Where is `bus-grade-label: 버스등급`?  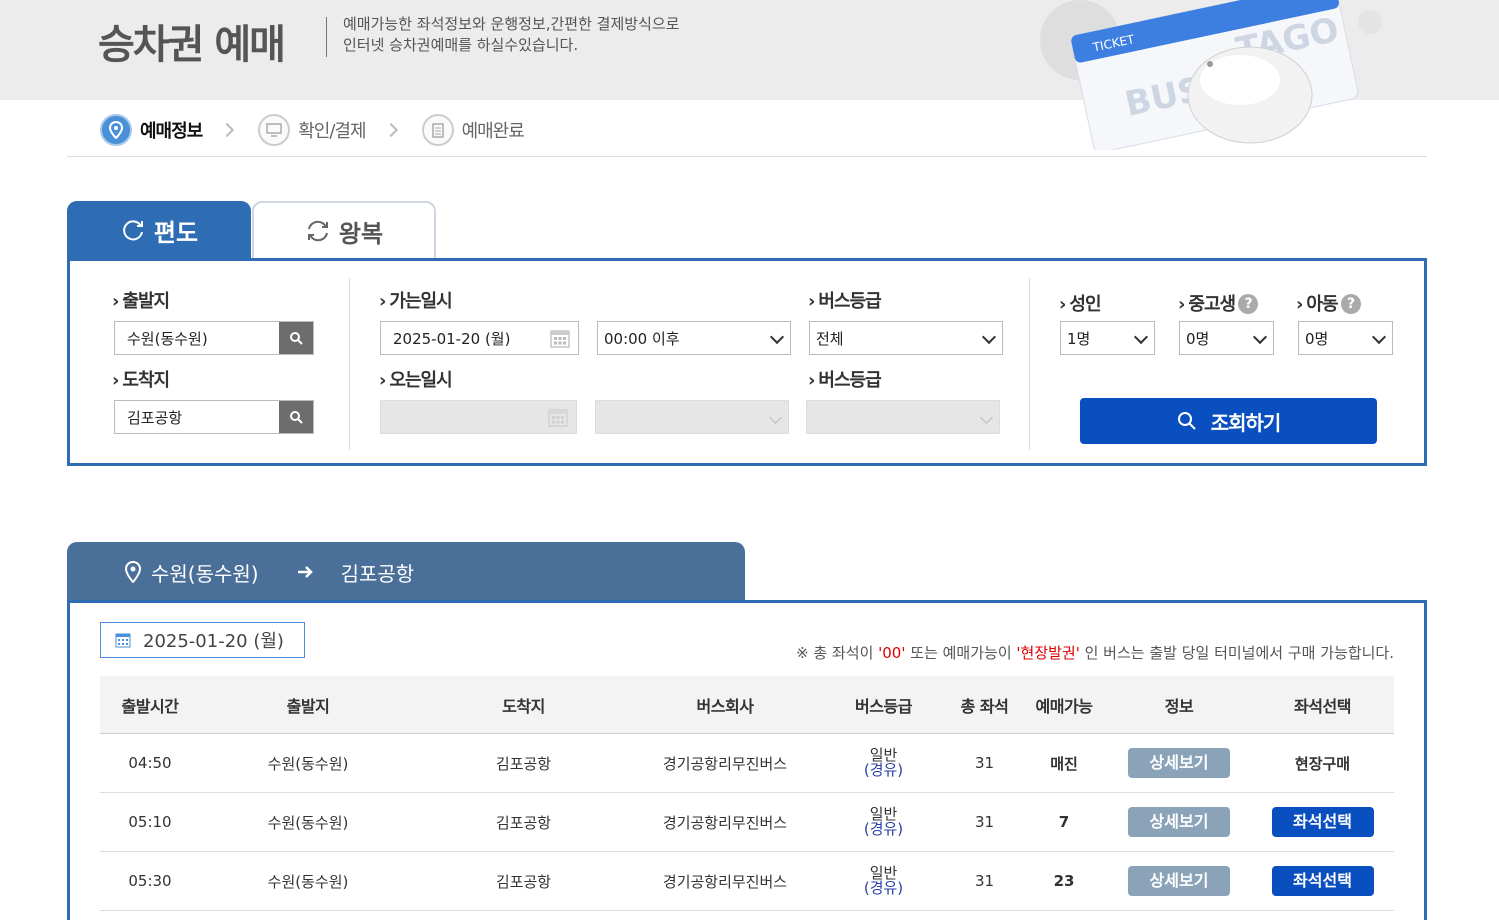
bus-grade-label: 버스등급 is located at coordinates (844, 300).